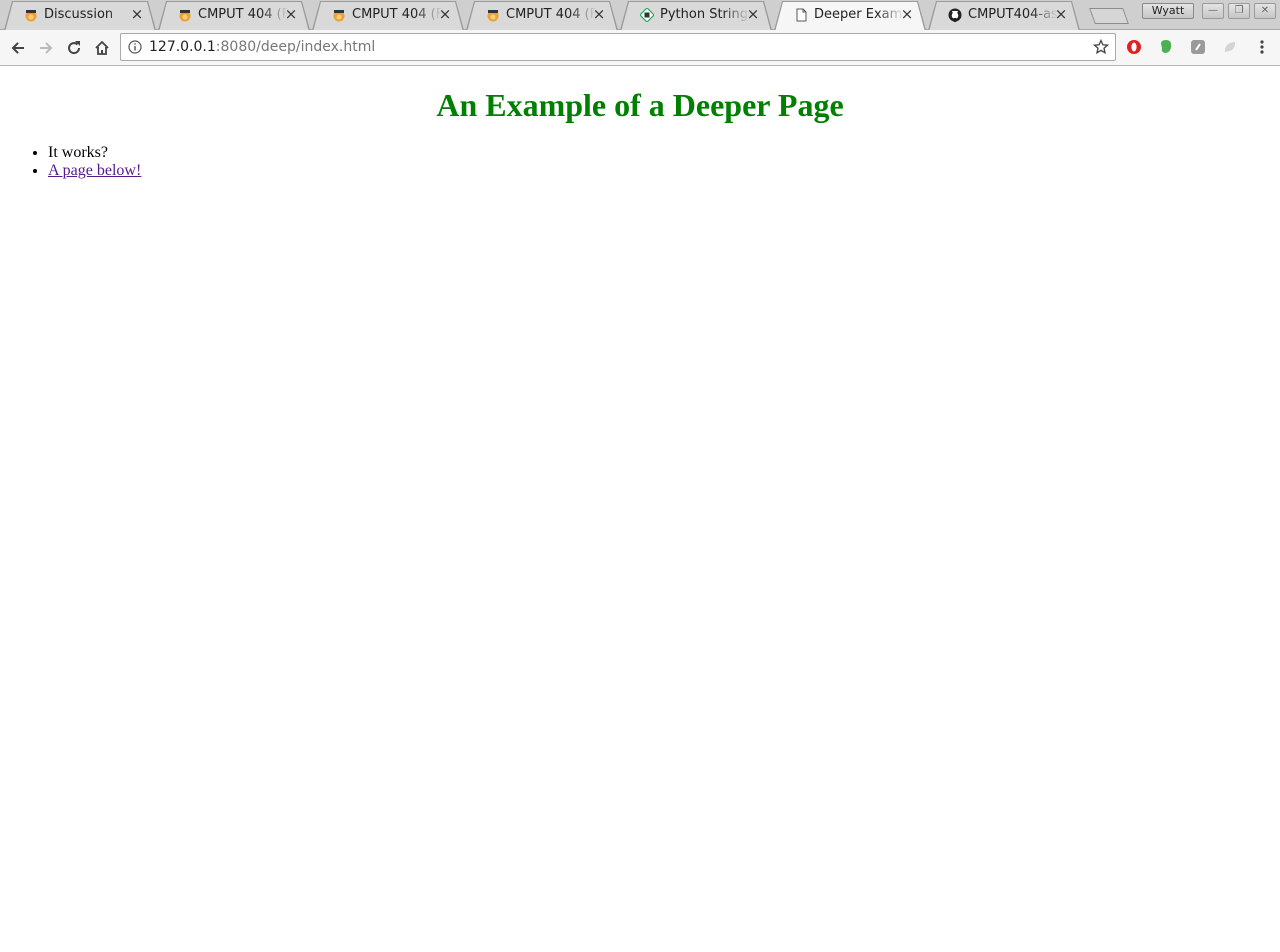 This screenshot has height=952, width=1280. I want to click on tab-title: Discussion, so click(79, 14).